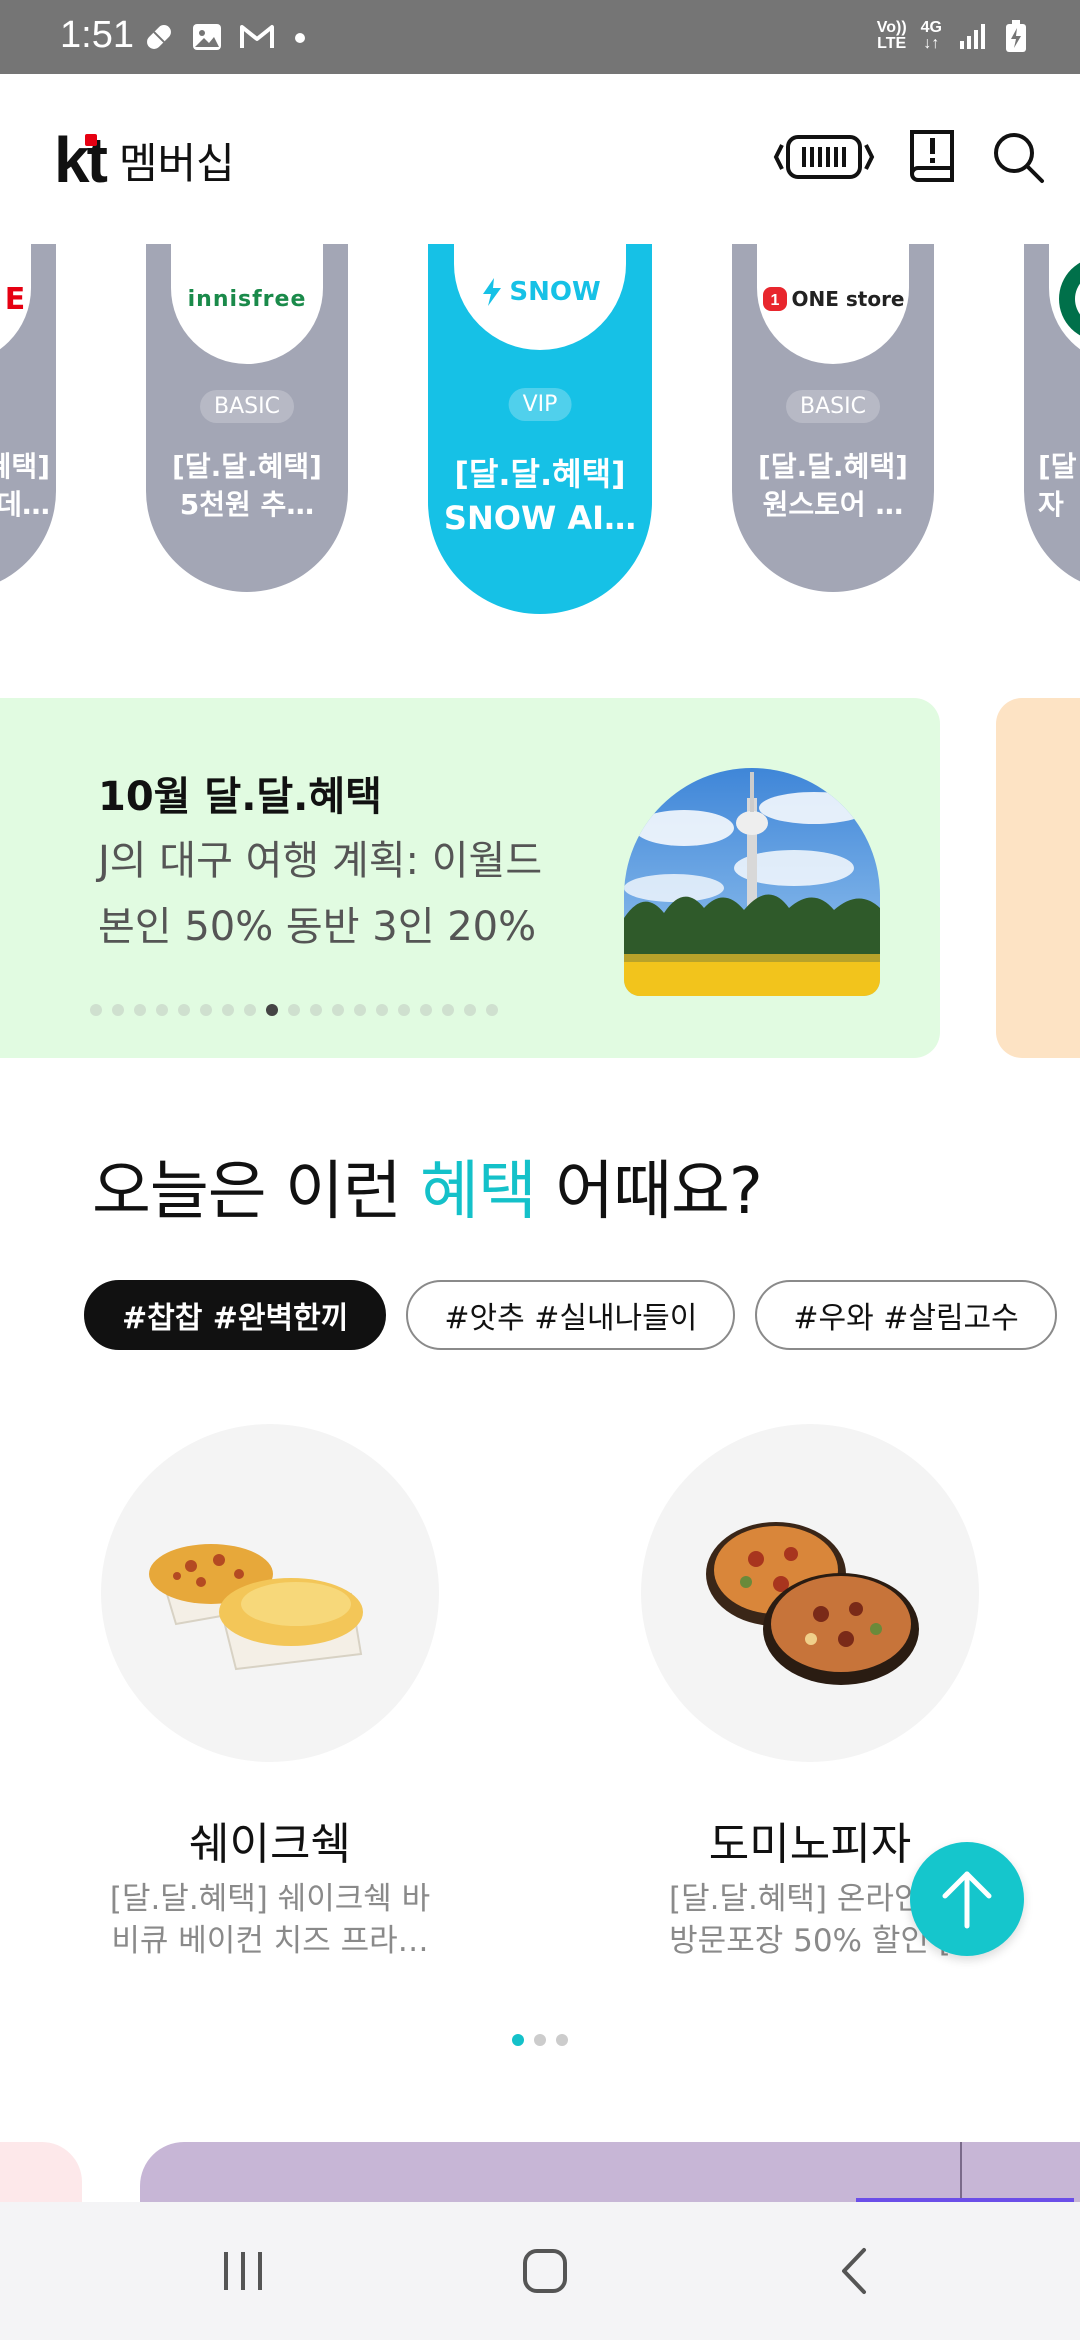 Image resolution: width=1080 pixels, height=2340 pixels. Describe the element at coordinates (1052, 418) in the screenshot. I see `brand-card-starbucks: [달 자` at that location.